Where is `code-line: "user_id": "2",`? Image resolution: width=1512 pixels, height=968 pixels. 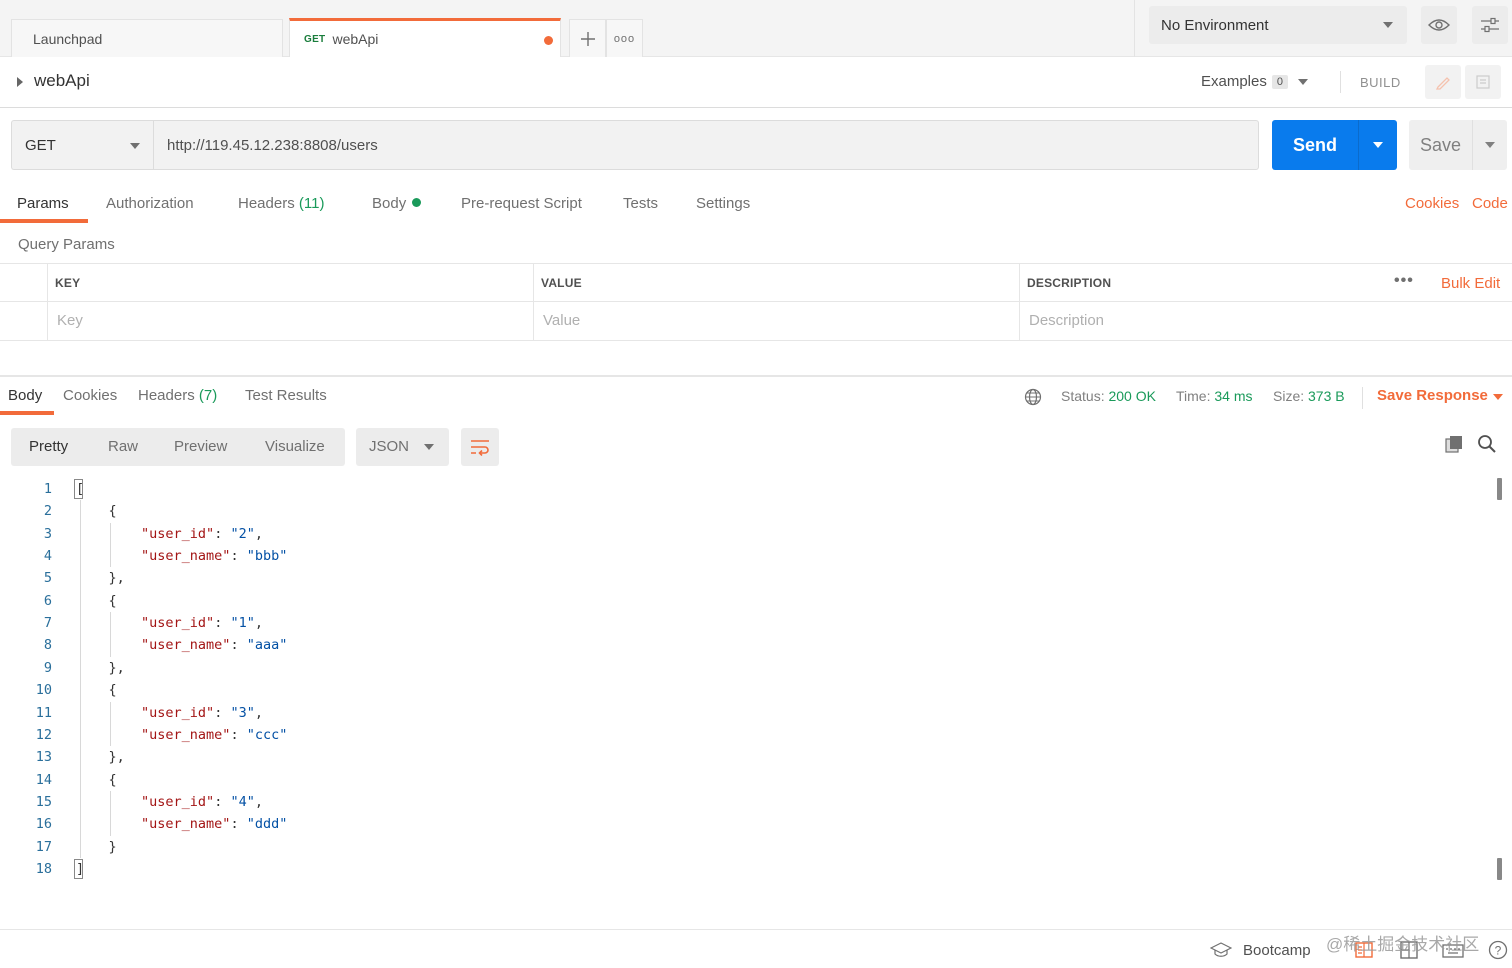 code-line: "user_id": "2", is located at coordinates (202, 533).